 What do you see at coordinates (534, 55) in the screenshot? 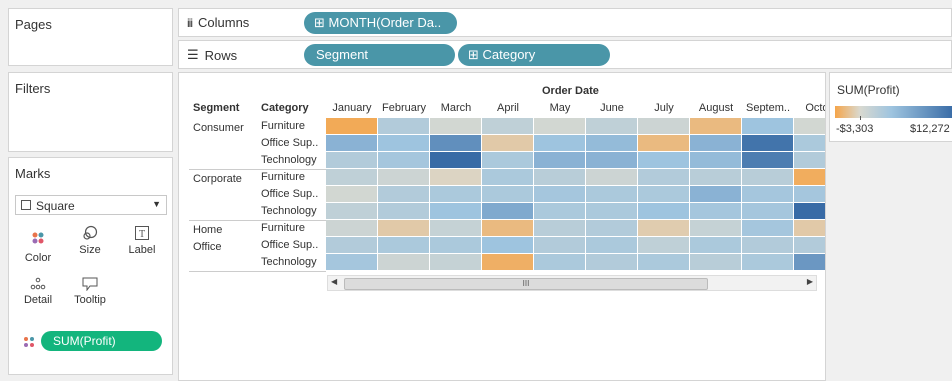
I see `category-pill: ⊞ Category` at bounding box center [534, 55].